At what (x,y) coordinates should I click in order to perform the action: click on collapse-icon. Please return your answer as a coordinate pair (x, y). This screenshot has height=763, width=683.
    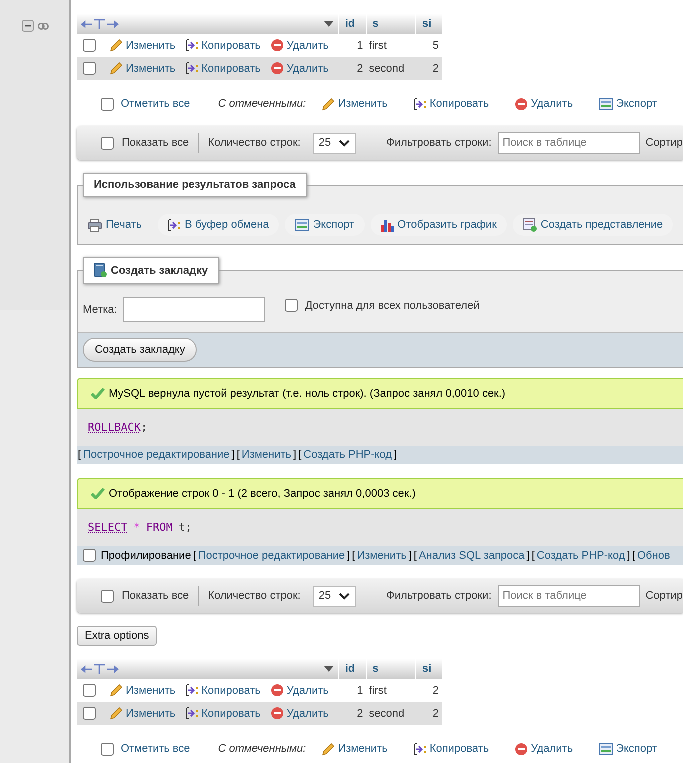
    Looking at the image, I should click on (28, 26).